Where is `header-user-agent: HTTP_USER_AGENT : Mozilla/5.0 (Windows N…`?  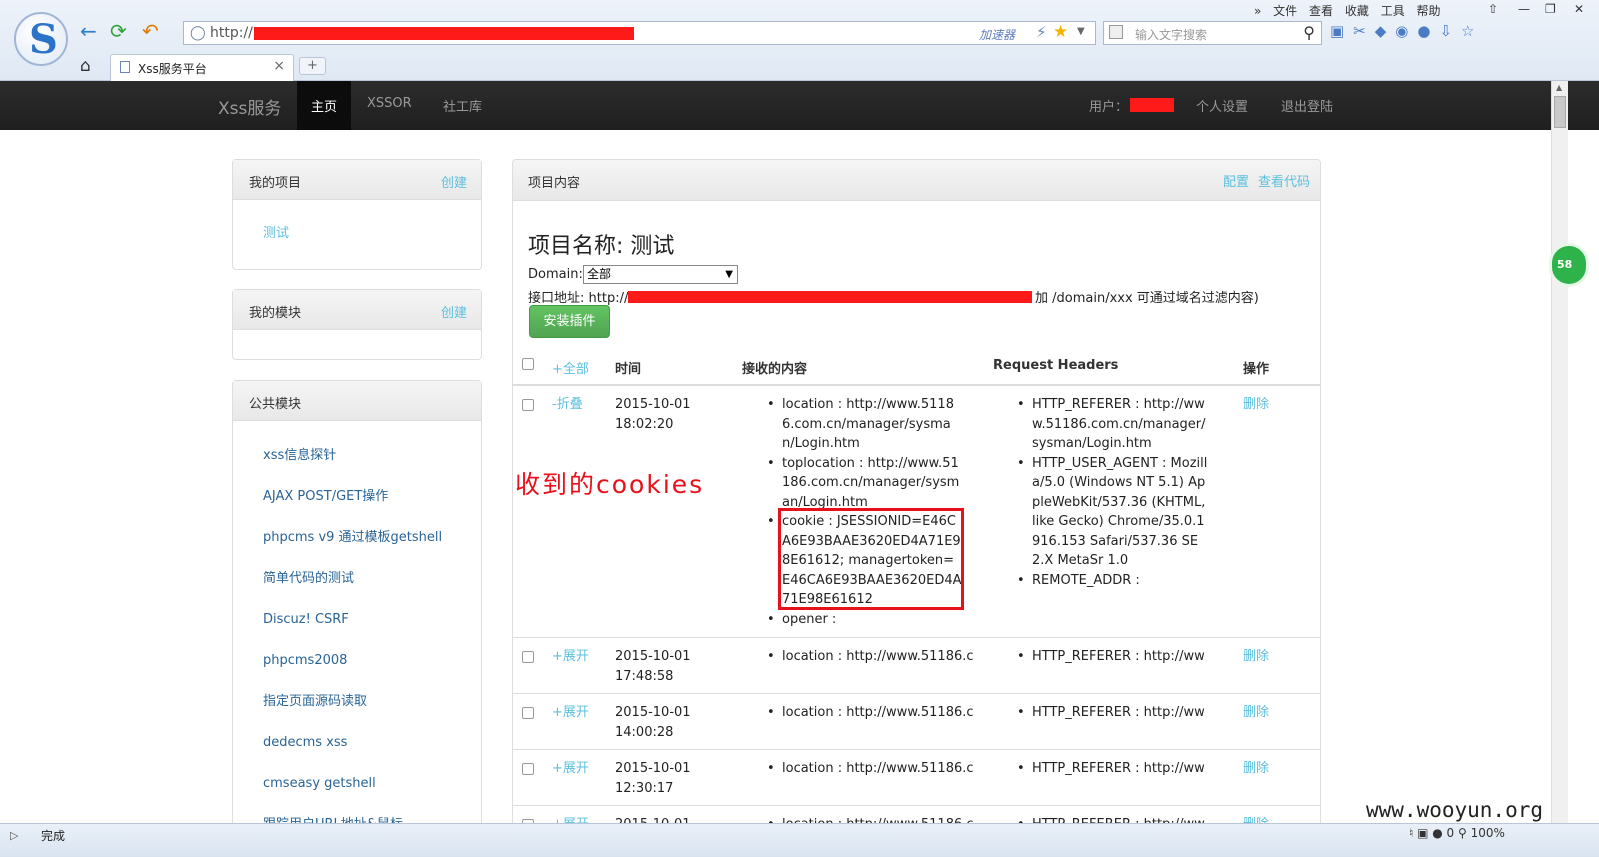 header-user-agent: HTTP_USER_AGENT : Mozilla/5.0 (Windows N… is located at coordinates (1114, 512).